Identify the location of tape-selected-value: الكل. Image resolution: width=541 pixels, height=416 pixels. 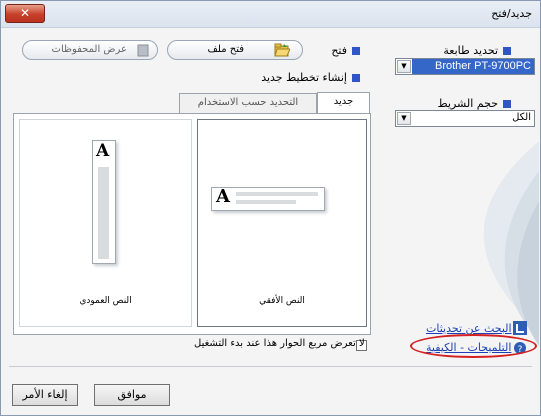
(521, 117).